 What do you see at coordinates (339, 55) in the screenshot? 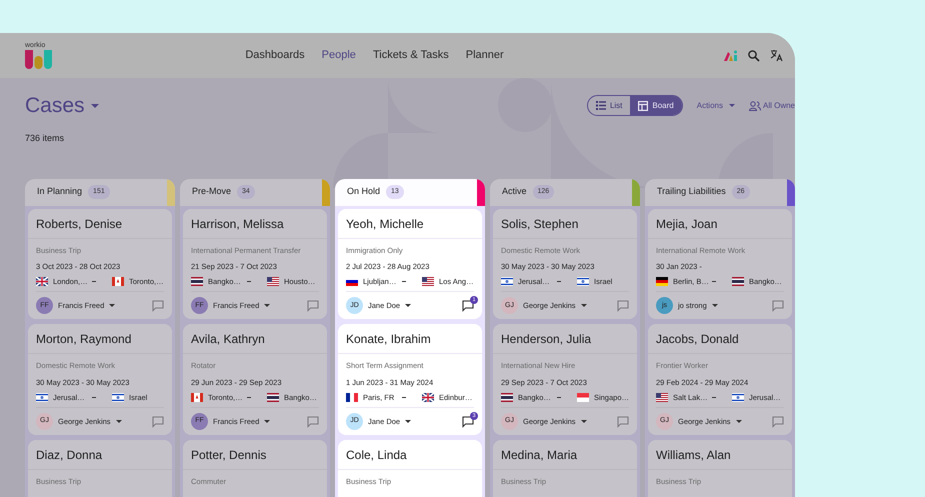
I see `nav-tab: People` at bounding box center [339, 55].